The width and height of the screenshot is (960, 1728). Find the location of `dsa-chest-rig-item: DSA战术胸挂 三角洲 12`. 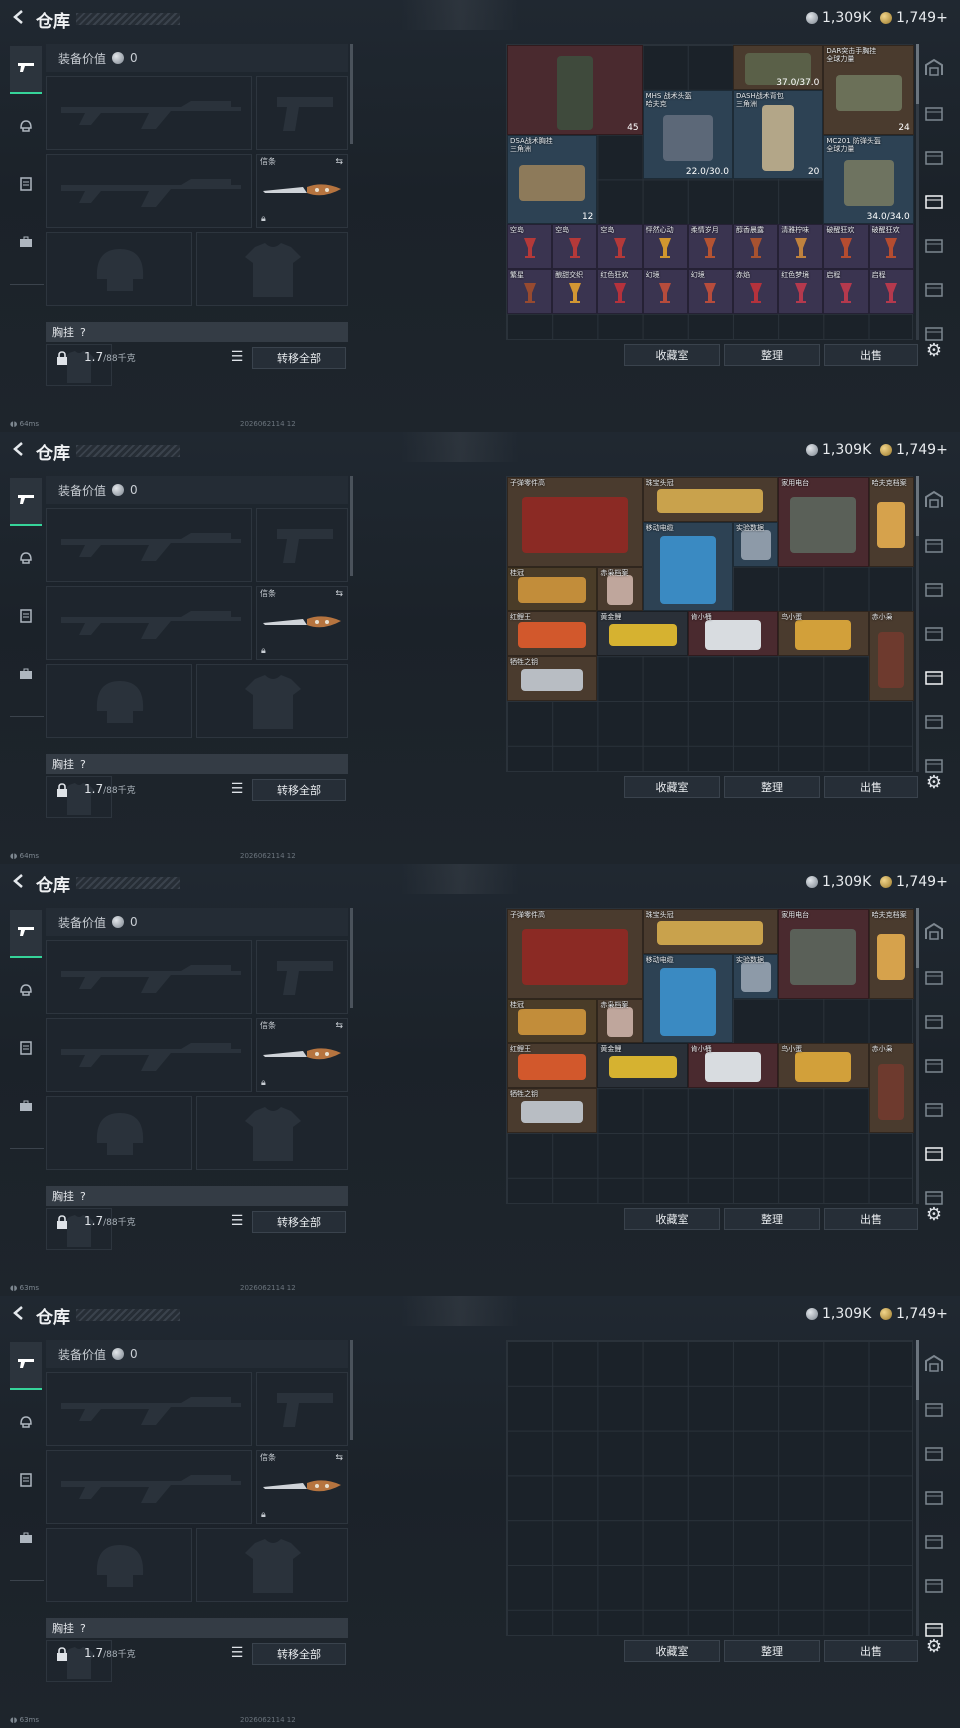

dsa-chest-rig-item: DSA战术胸挂 三角洲 12 is located at coordinates (552, 179).